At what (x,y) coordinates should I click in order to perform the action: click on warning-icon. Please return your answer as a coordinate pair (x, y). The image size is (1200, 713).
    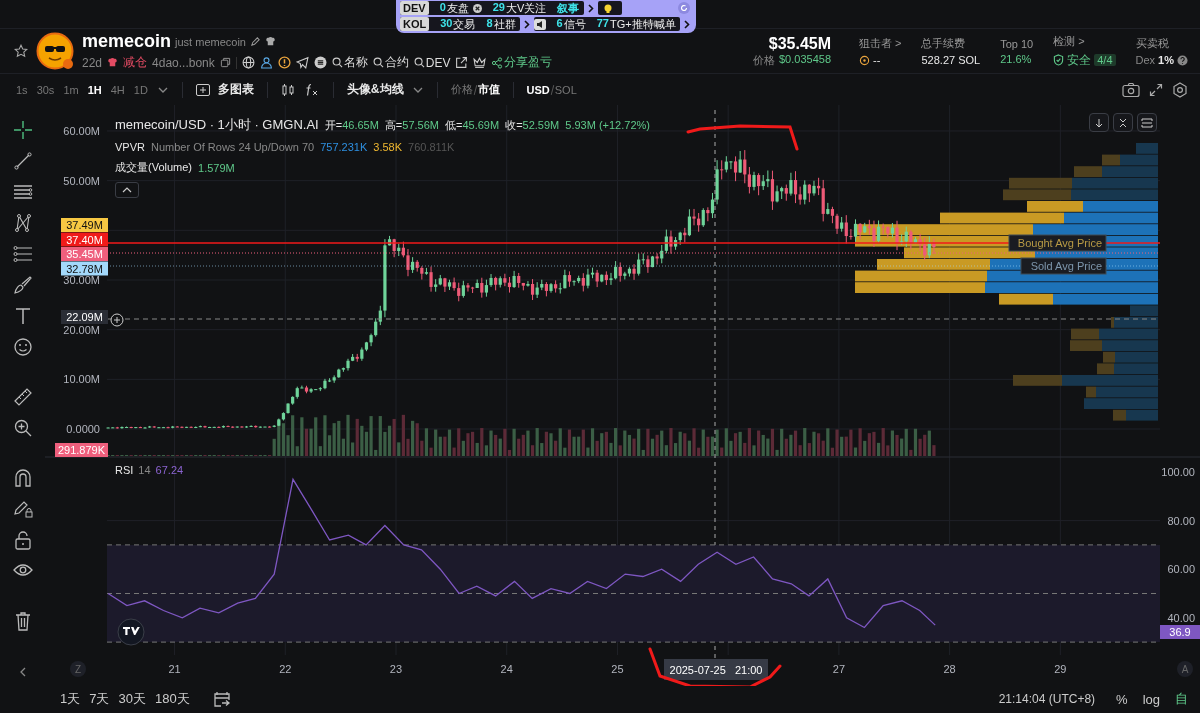
    Looking at the image, I should click on (284, 62).